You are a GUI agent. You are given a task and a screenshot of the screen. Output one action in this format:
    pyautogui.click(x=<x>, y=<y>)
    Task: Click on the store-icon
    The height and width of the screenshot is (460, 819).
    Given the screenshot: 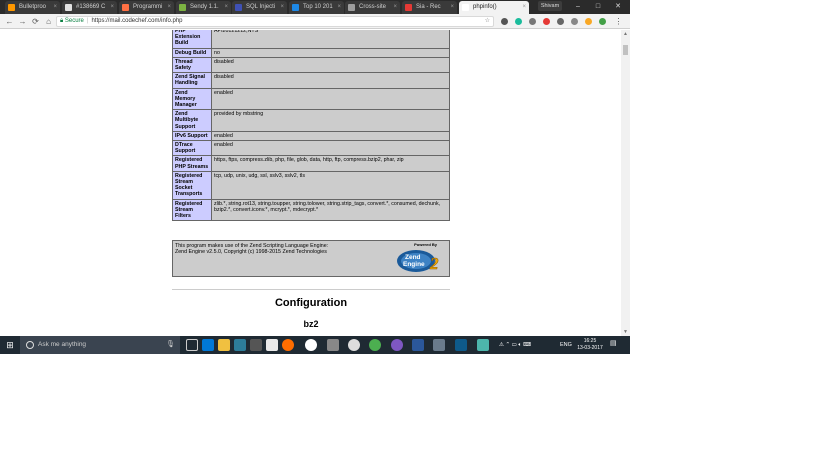 What is the action you would take?
    pyautogui.click(x=240, y=345)
    